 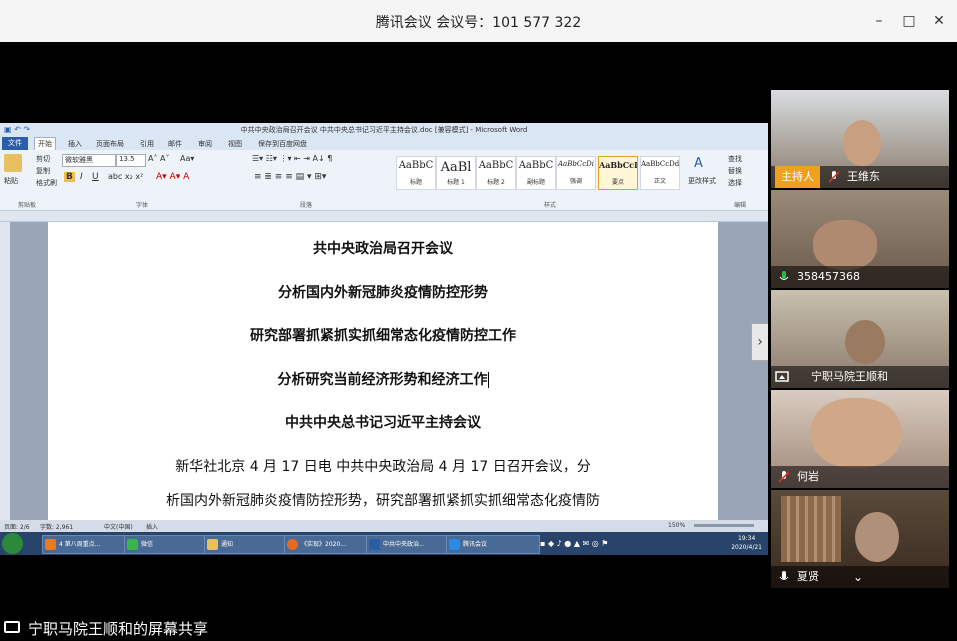 I want to click on bold-button: B, so click(x=69, y=177).